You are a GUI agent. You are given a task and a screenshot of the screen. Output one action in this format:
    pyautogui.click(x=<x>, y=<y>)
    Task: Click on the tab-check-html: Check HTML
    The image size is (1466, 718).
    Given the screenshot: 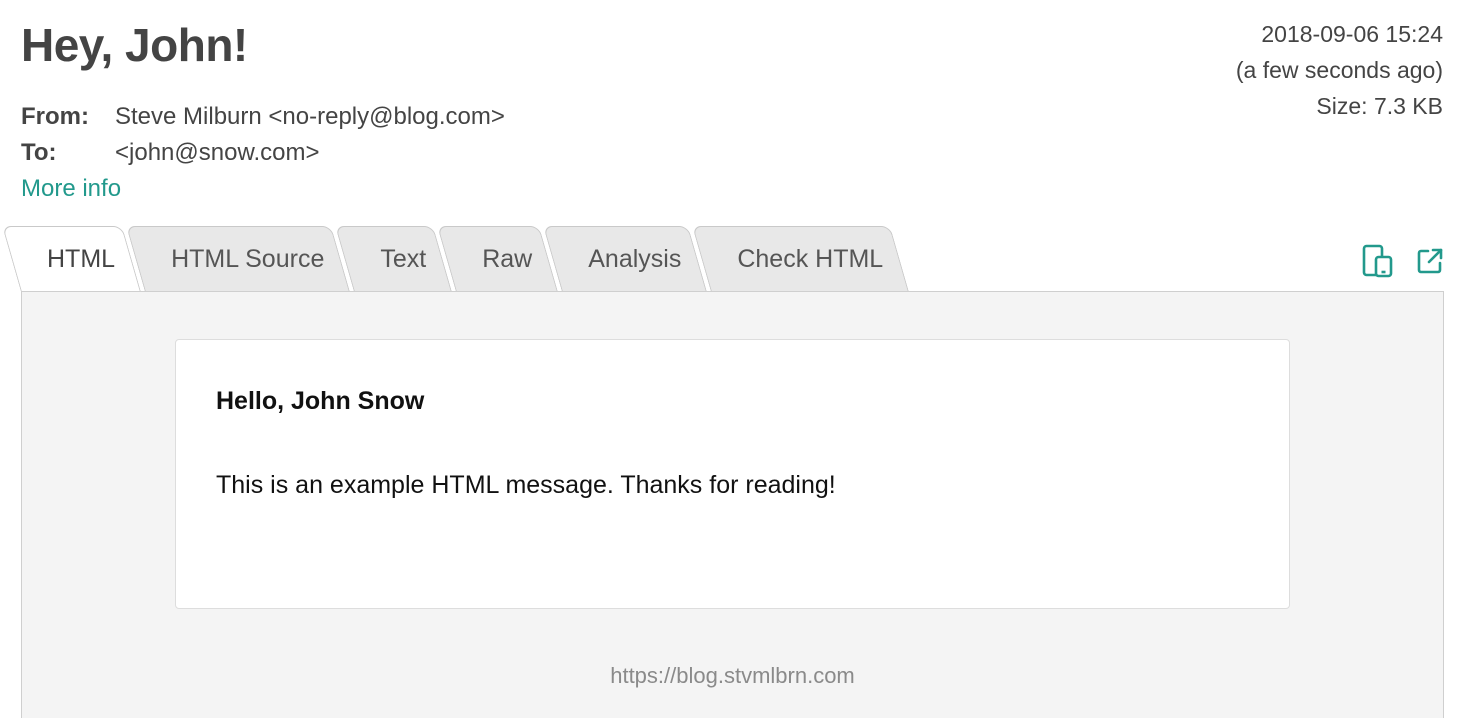 What is the action you would take?
    pyautogui.click(x=810, y=259)
    